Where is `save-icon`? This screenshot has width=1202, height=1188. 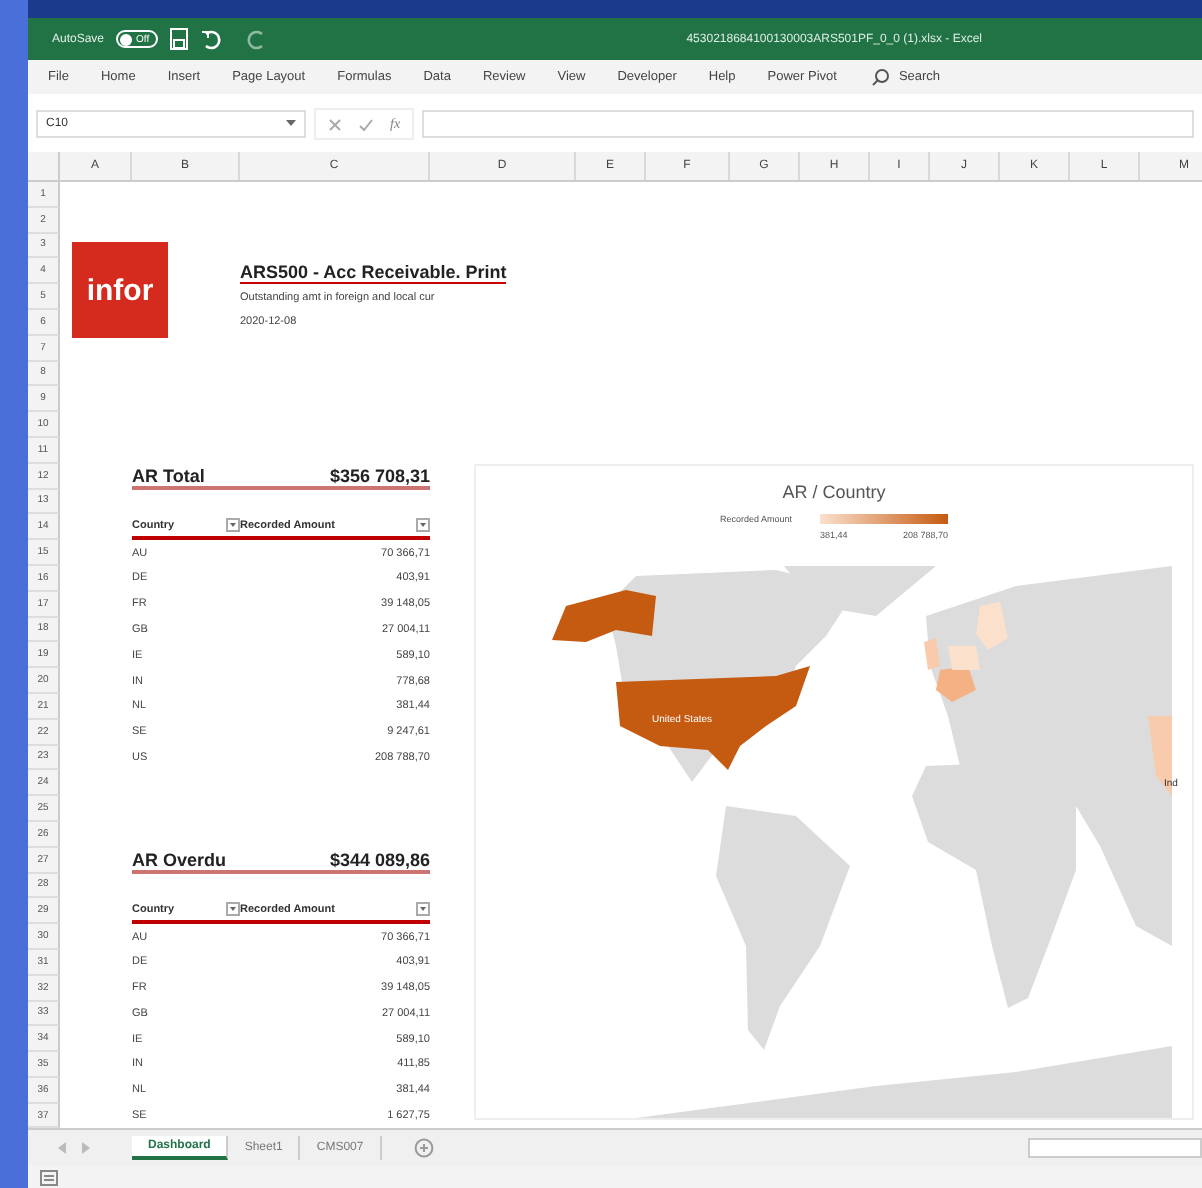
save-icon is located at coordinates (178, 39).